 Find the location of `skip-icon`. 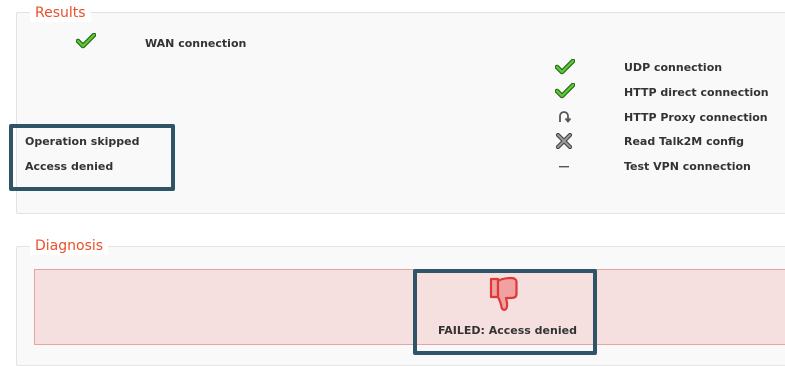

skip-icon is located at coordinates (565, 117).